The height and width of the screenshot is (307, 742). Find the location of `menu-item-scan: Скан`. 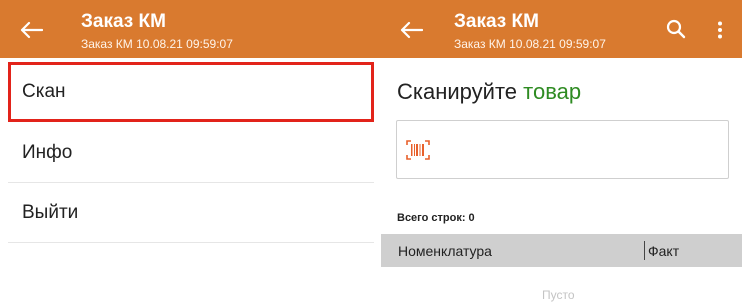

menu-item-scan: Скан is located at coordinates (191, 92).